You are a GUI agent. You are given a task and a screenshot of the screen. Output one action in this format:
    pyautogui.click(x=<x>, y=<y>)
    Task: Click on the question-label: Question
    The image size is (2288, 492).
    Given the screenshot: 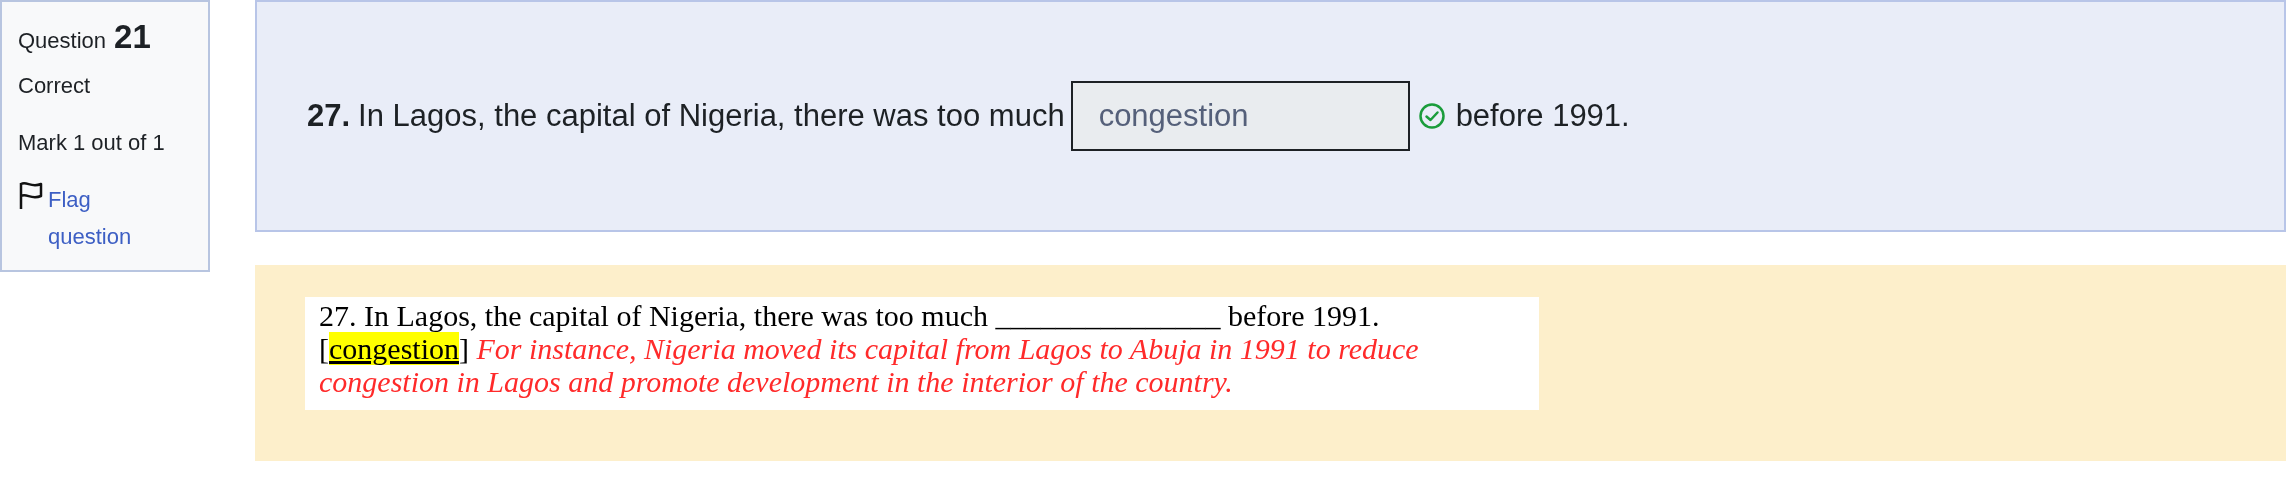 What is the action you would take?
    pyautogui.click(x=62, y=41)
    